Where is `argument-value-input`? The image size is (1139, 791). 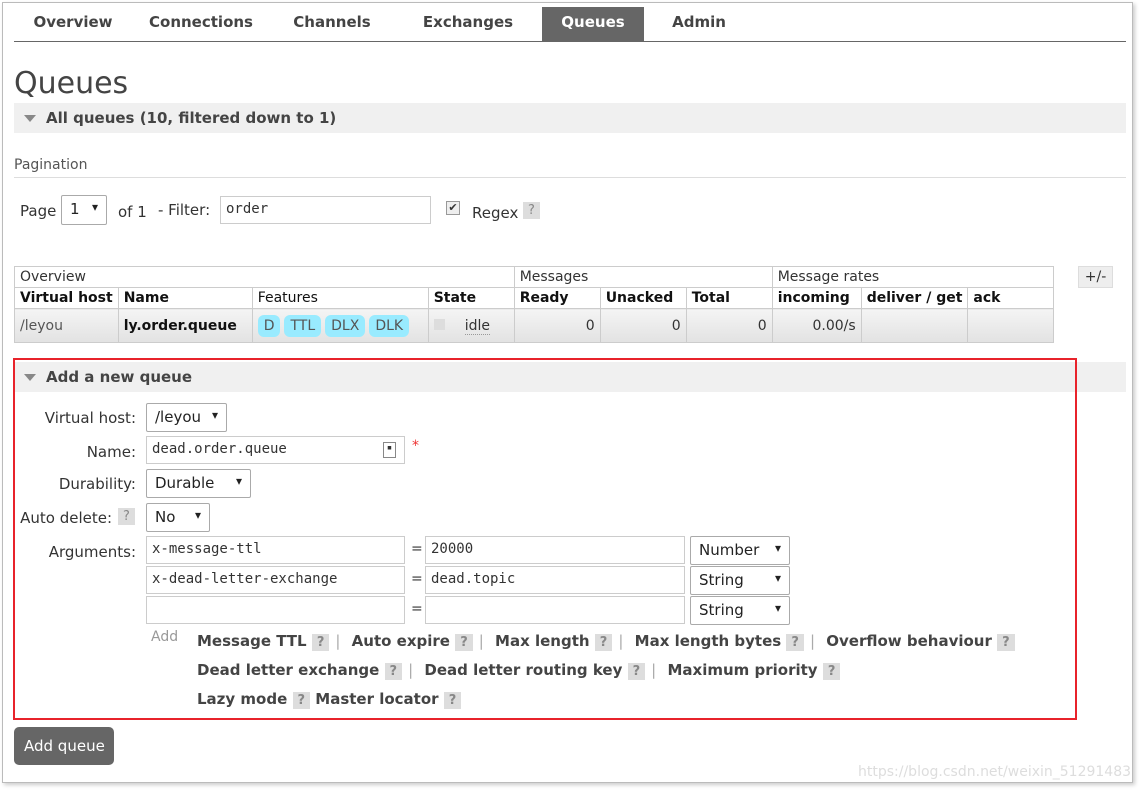 argument-value-input is located at coordinates (555, 610).